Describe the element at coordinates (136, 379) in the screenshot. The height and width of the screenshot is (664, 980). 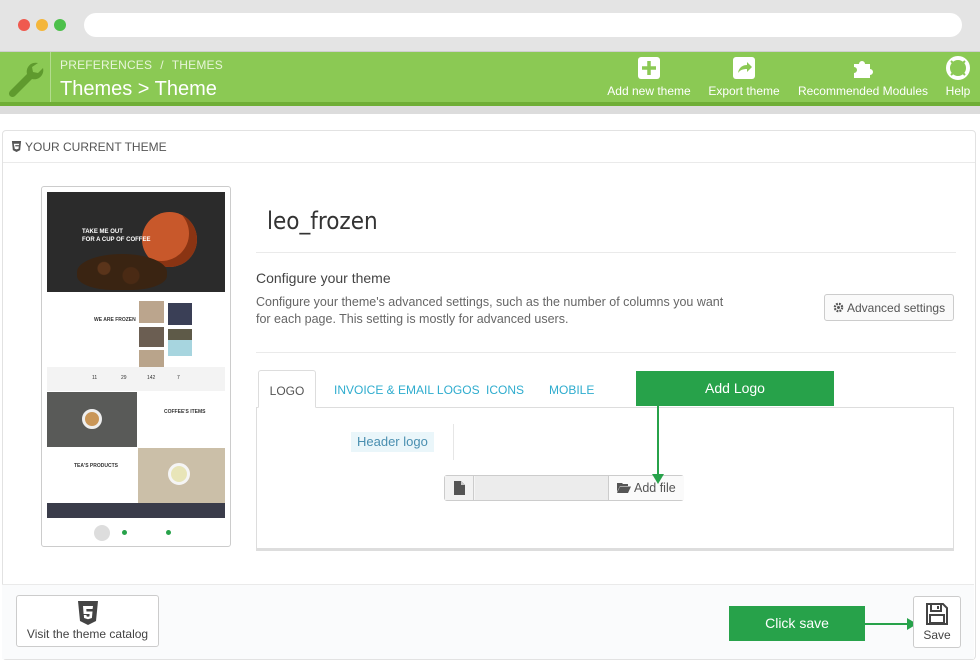
I see `preview-stats-bar: 11 29 142 7` at that location.